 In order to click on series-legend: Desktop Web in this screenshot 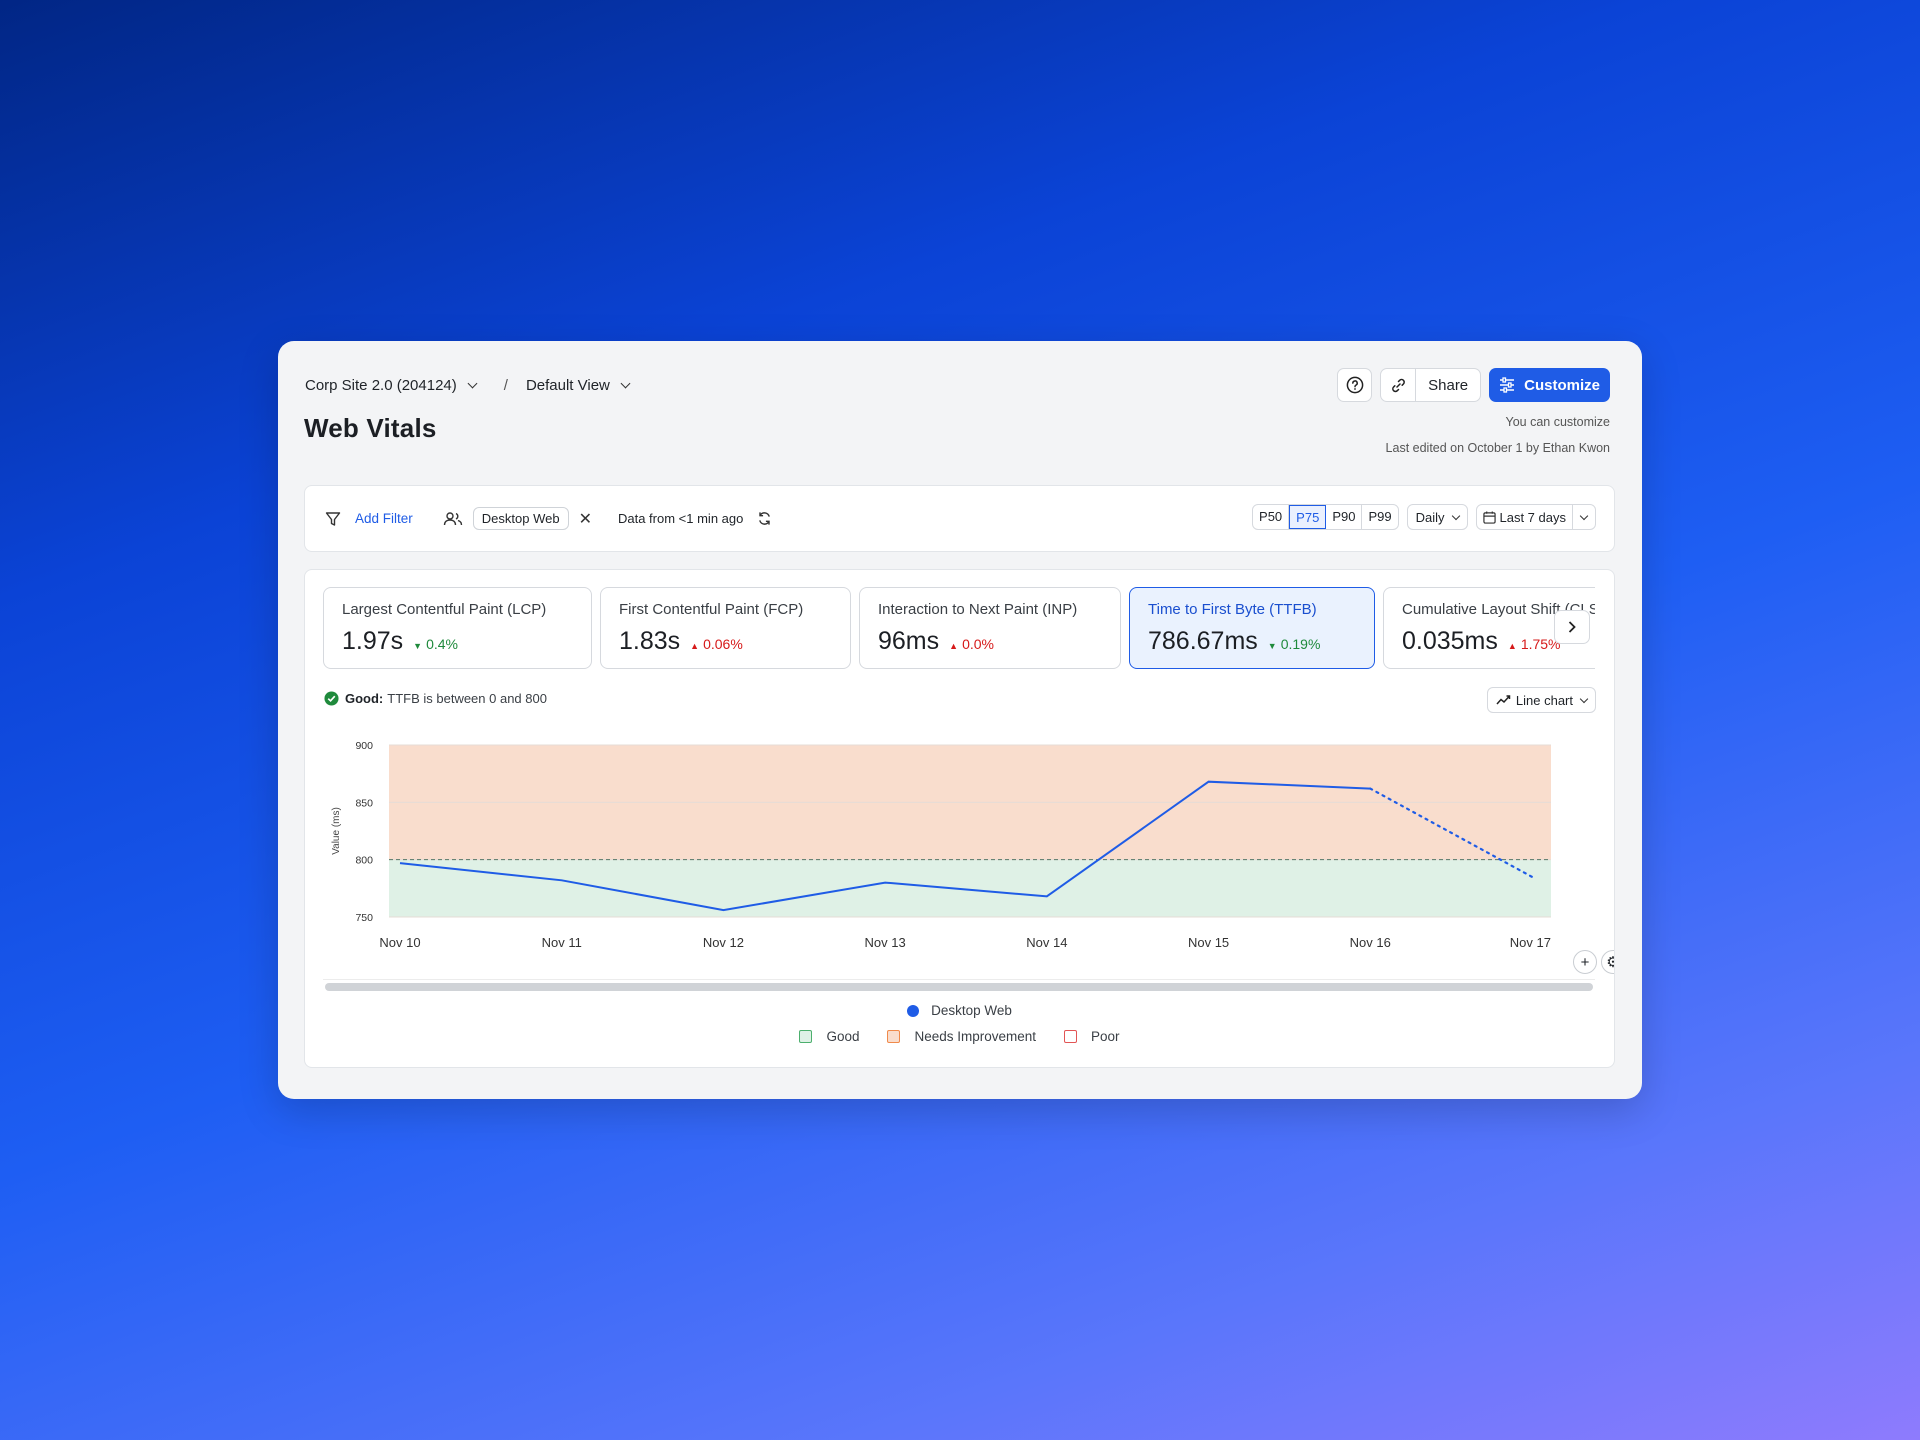, I will do `click(959, 1010)`.